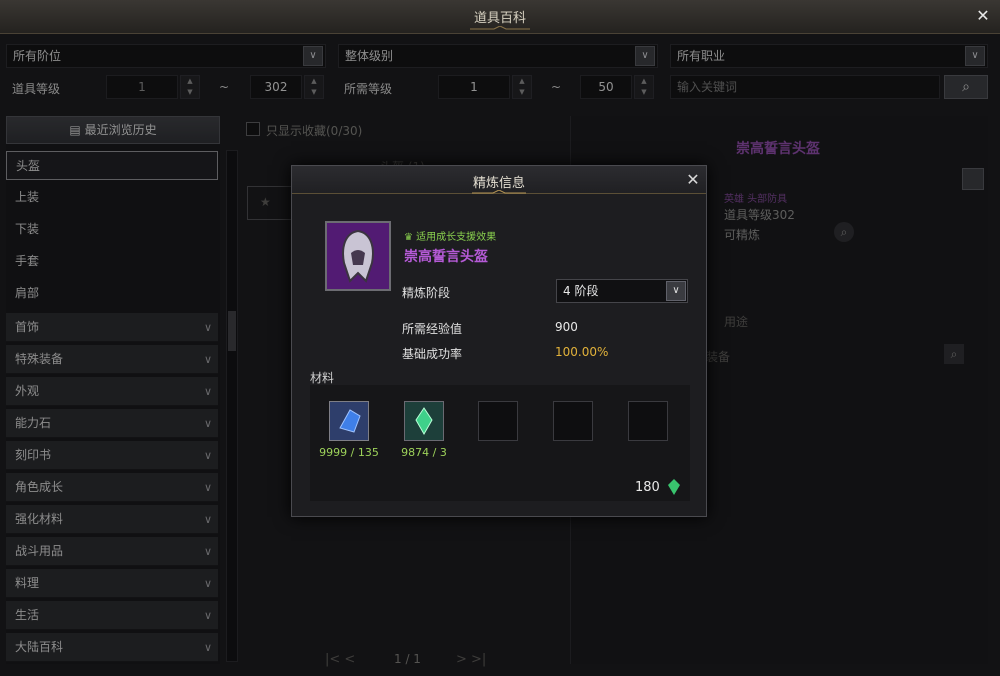  Describe the element at coordinates (674, 487) in the screenshot. I see `gem-icon` at that location.